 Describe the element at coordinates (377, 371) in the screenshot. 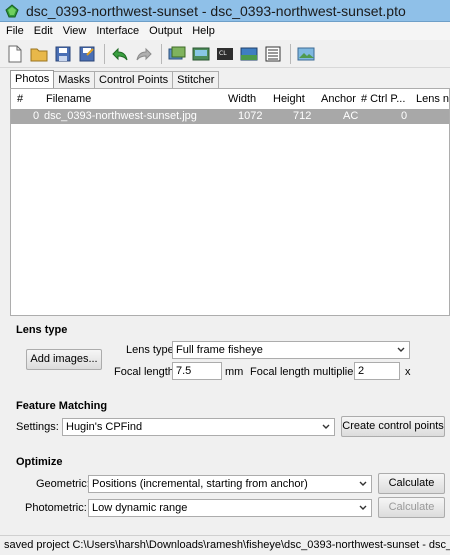

I see `multiplier-input: 2` at that location.